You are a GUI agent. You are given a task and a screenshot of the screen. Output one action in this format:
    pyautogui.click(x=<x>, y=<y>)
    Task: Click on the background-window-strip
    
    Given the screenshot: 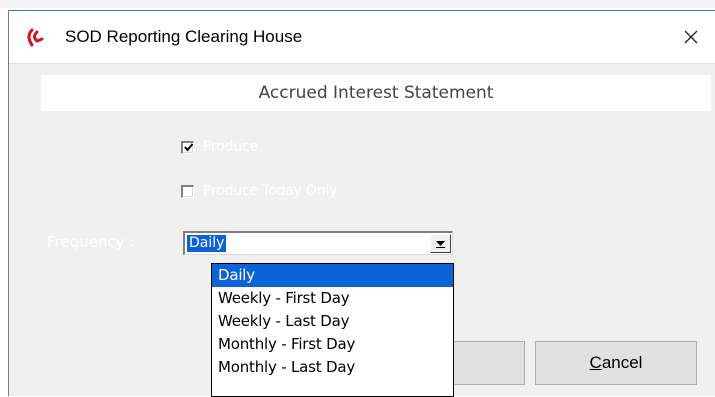 What is the action you would take?
    pyautogui.click(x=357, y=4)
    